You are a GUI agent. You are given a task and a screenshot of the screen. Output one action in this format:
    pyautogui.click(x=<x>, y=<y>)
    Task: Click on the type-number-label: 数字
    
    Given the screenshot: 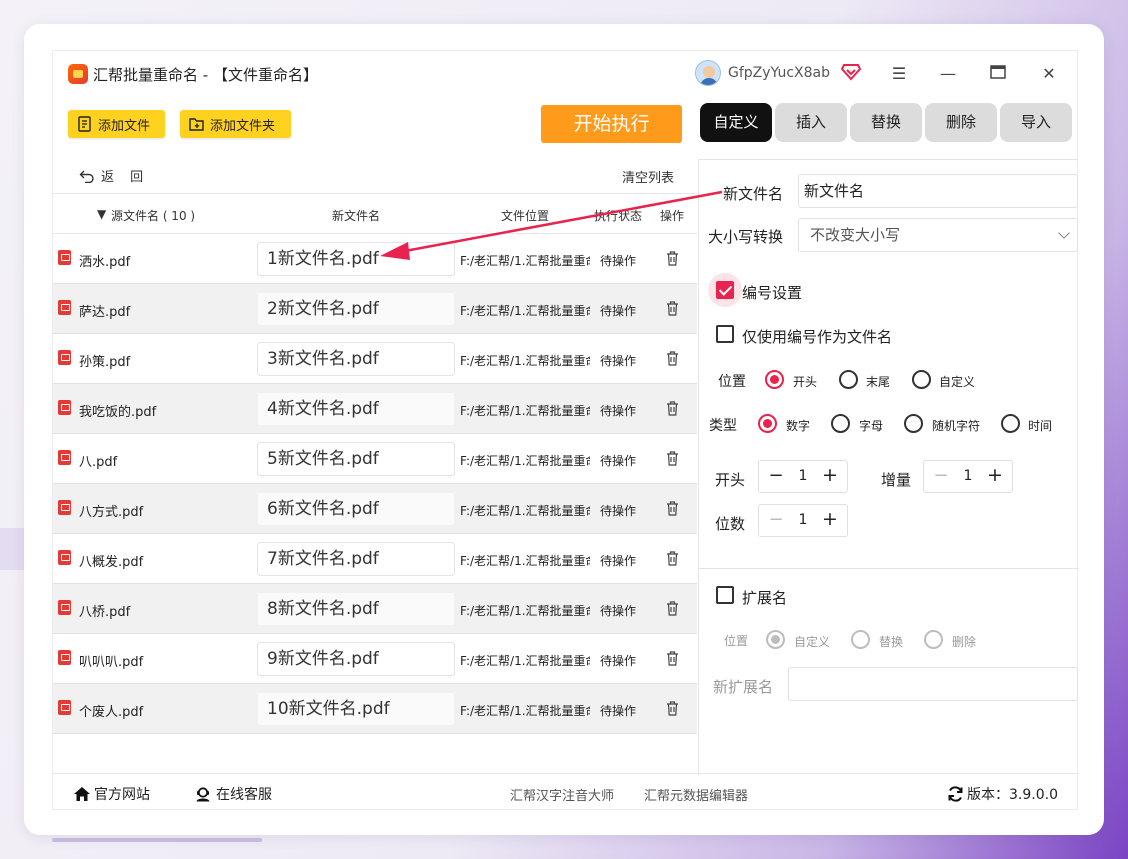 What is the action you would take?
    pyautogui.click(x=798, y=425)
    